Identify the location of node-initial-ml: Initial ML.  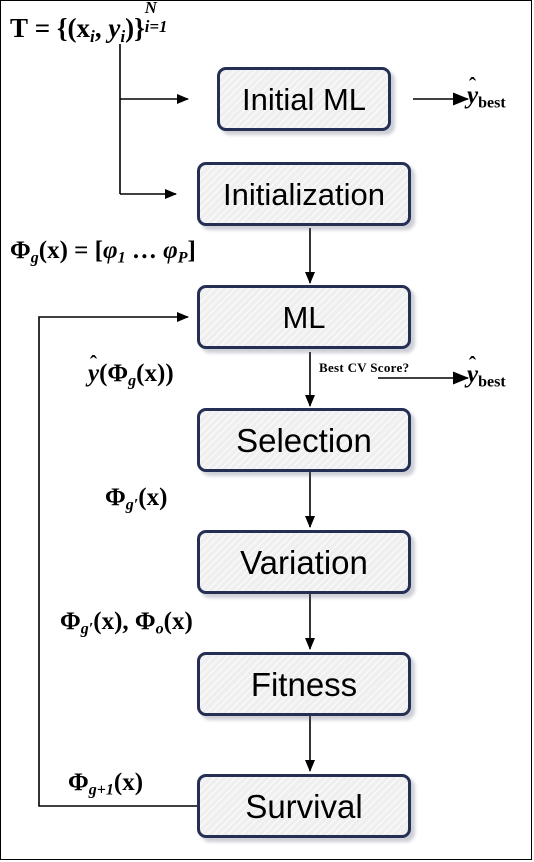
(304, 99).